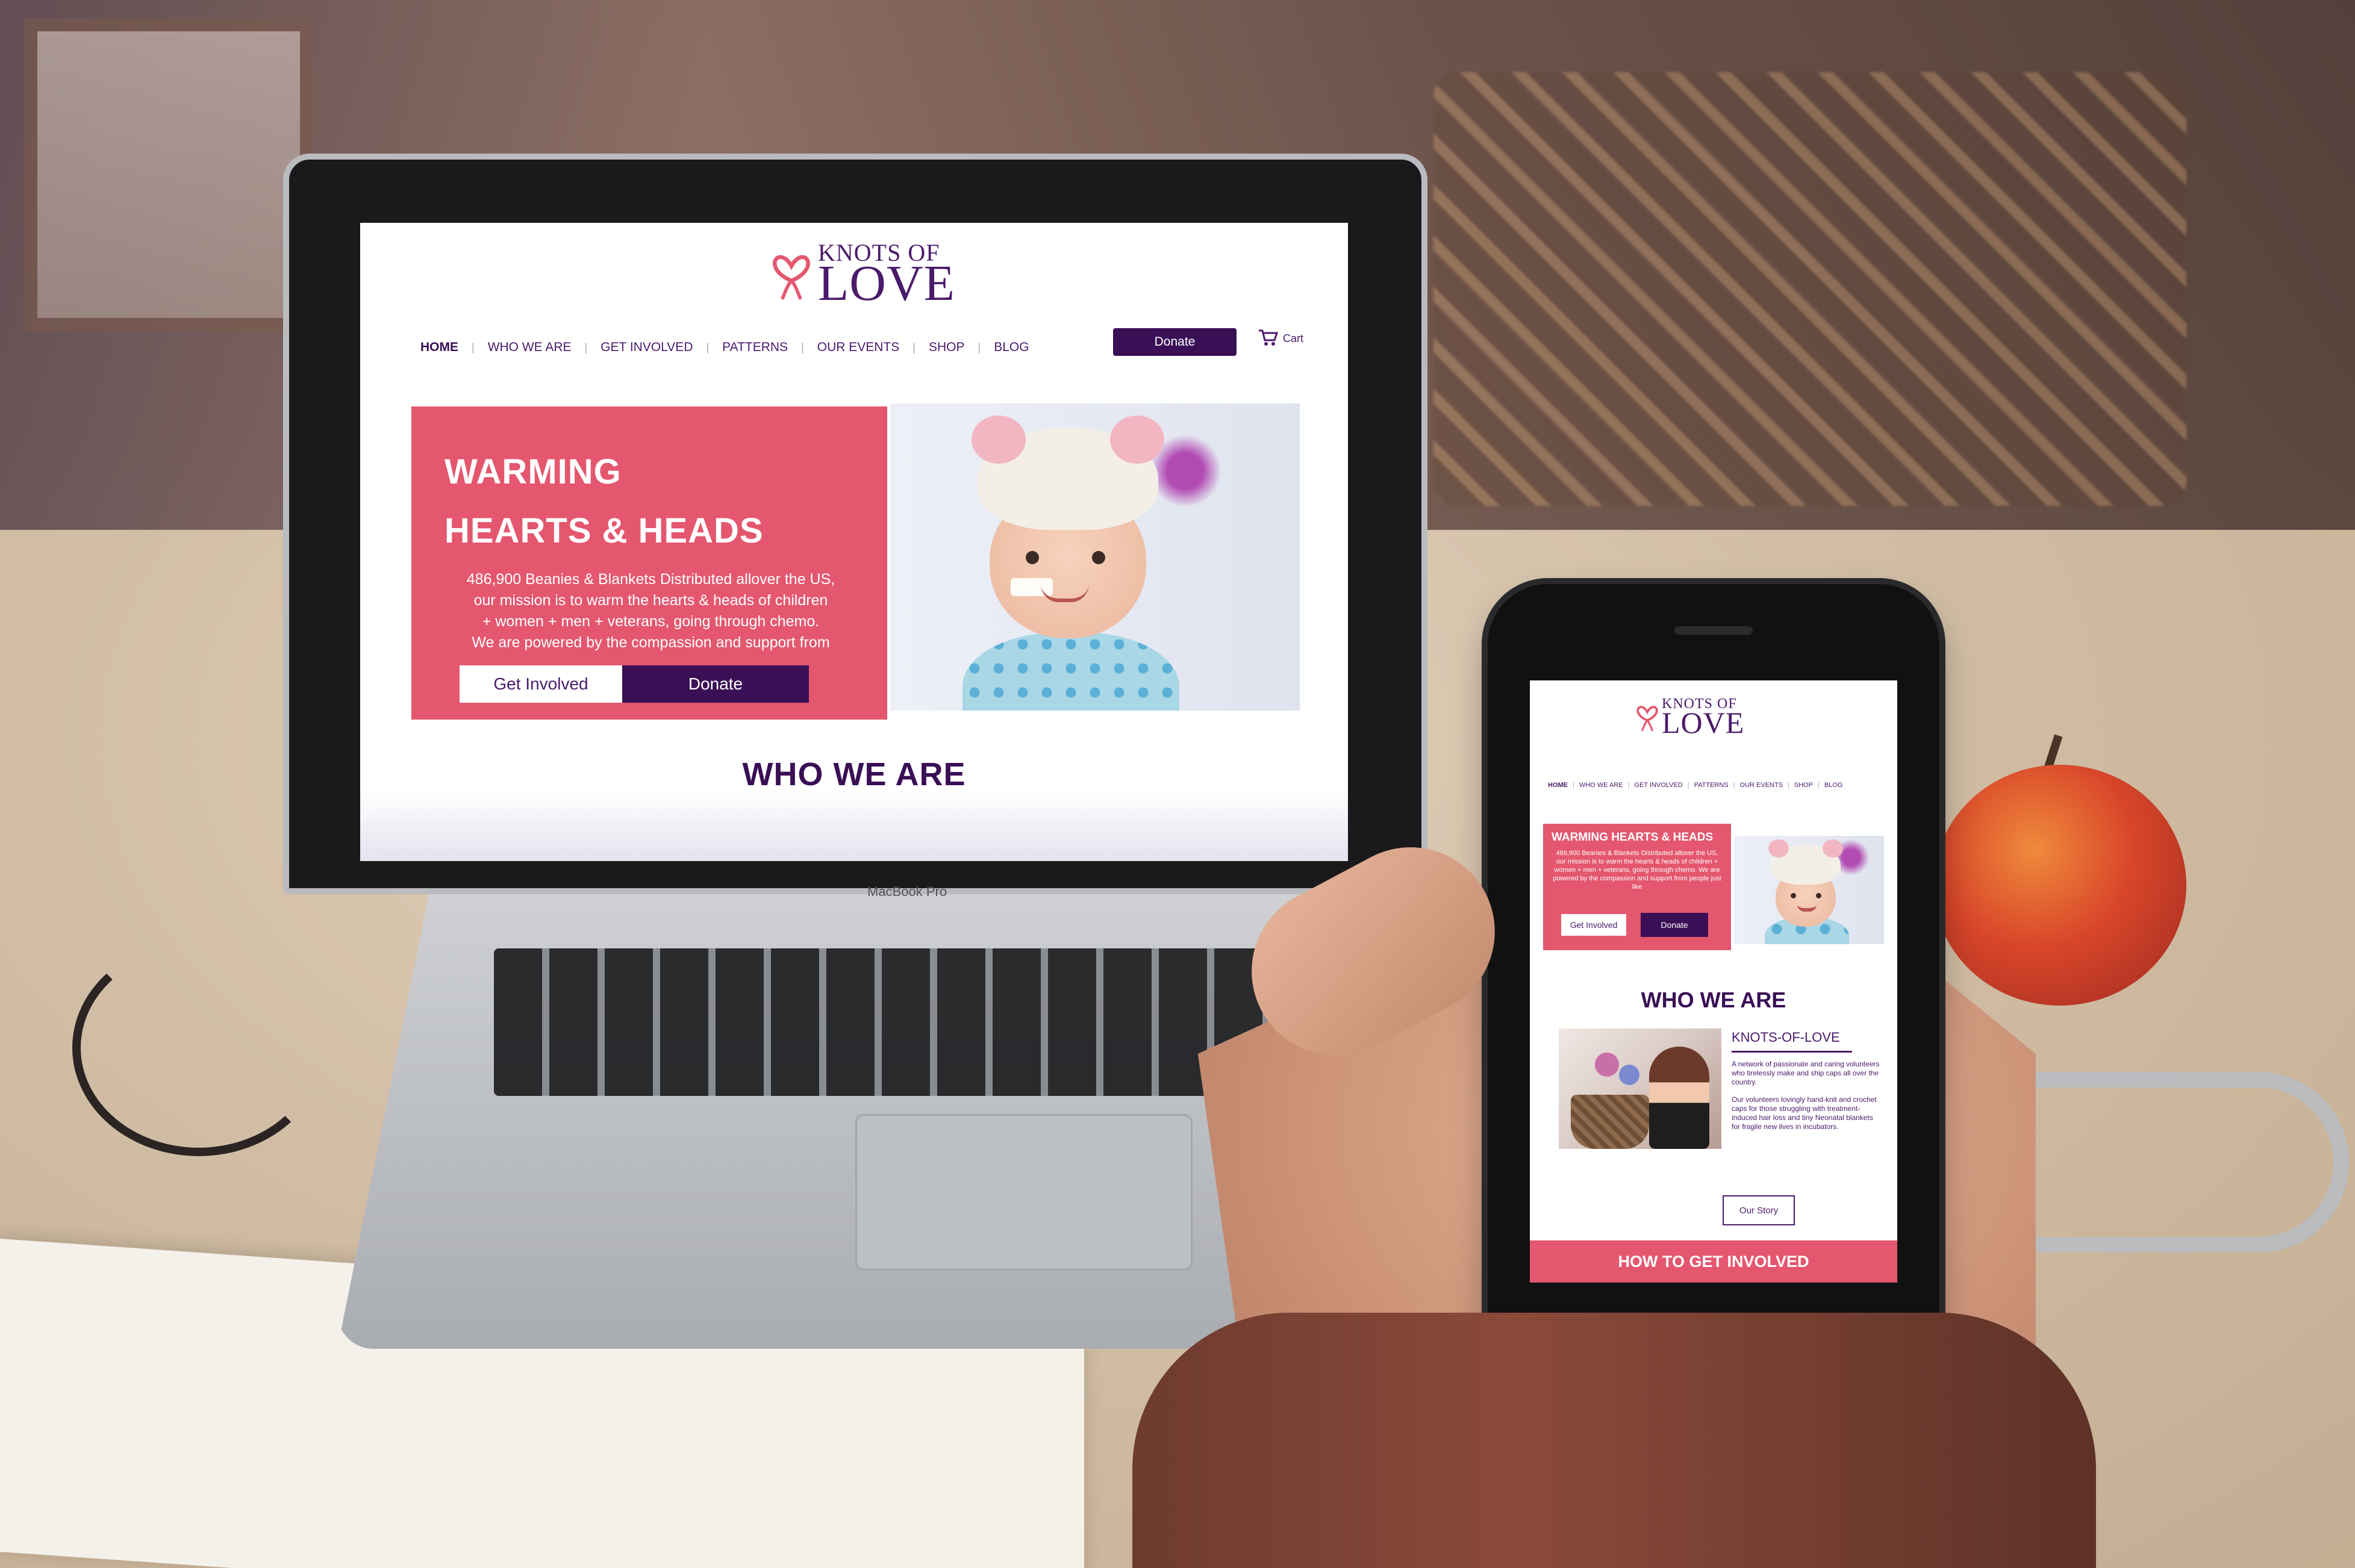  Describe the element at coordinates (1703, 722) in the screenshot. I see `phone-logo-line-2: LOVE` at that location.